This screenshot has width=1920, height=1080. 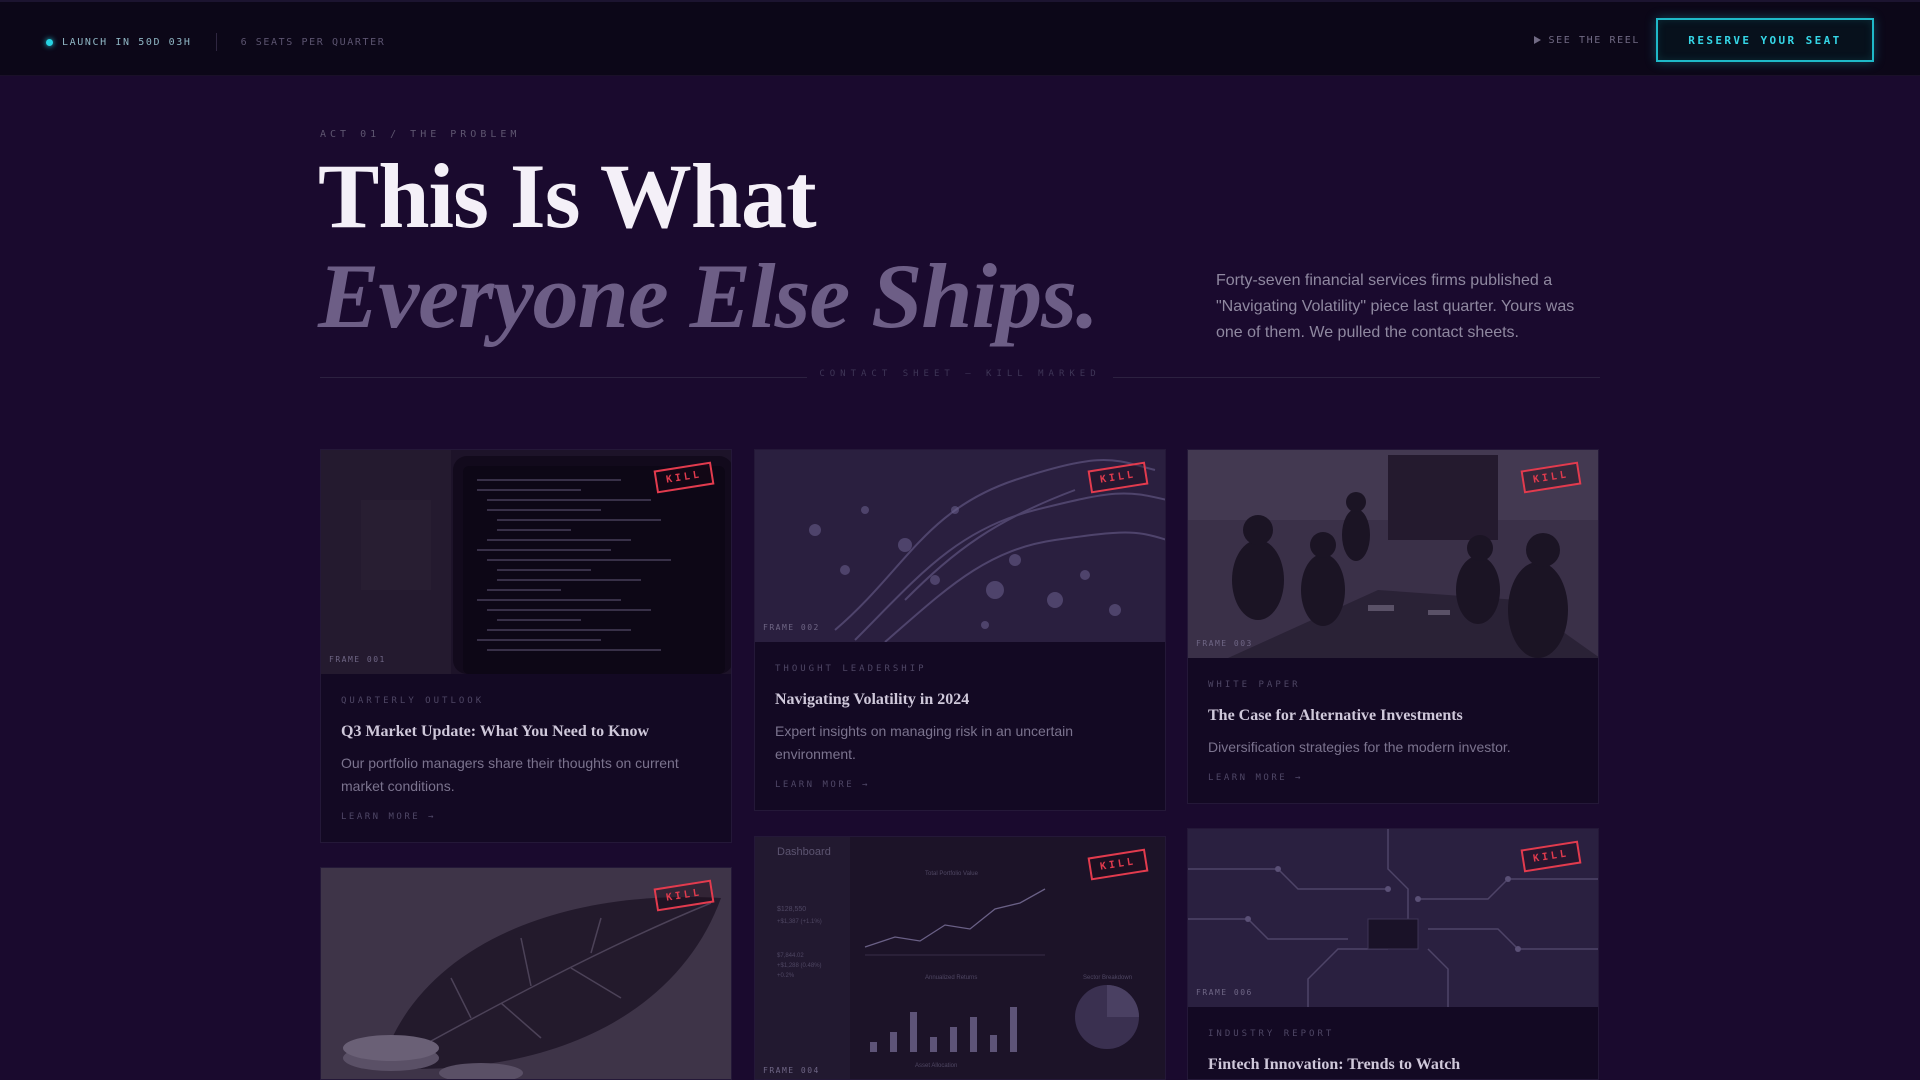 What do you see at coordinates (1765, 40) in the screenshot?
I see `reserve-seat-button: RESERVE YOUR SEAT` at bounding box center [1765, 40].